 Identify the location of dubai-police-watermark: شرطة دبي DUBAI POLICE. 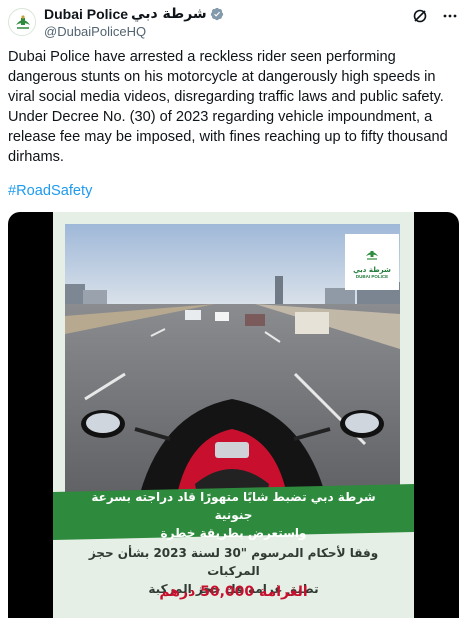
(372, 262).